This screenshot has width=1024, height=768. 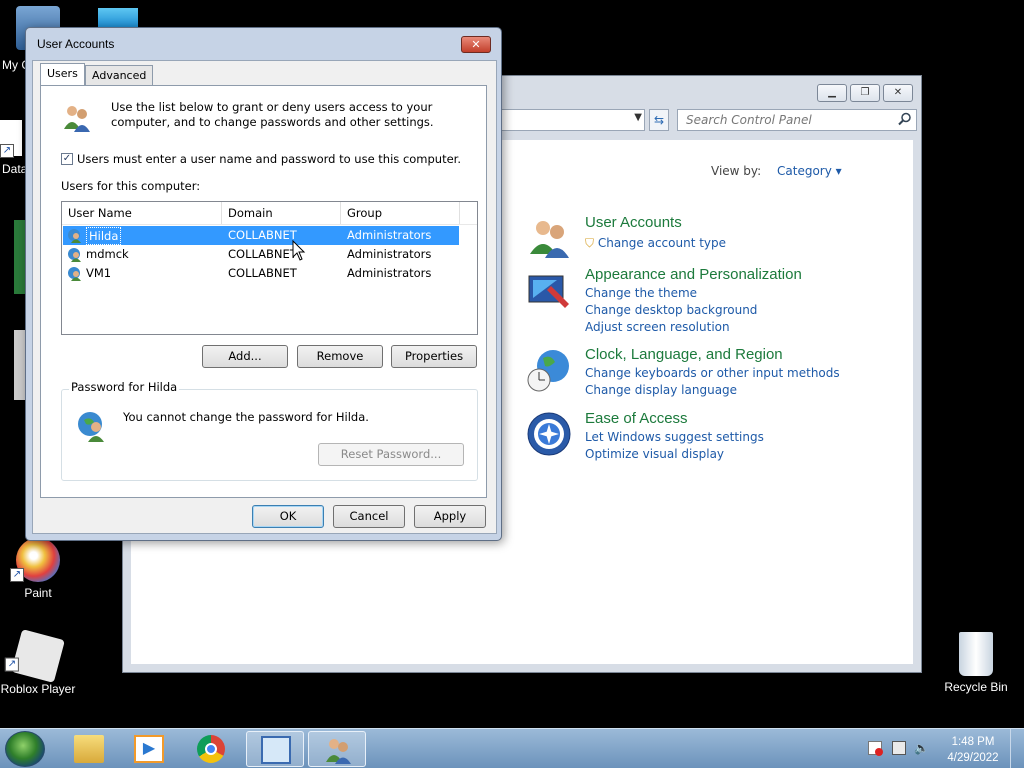 I want to click on view-by-label: View by:, so click(x=736, y=171).